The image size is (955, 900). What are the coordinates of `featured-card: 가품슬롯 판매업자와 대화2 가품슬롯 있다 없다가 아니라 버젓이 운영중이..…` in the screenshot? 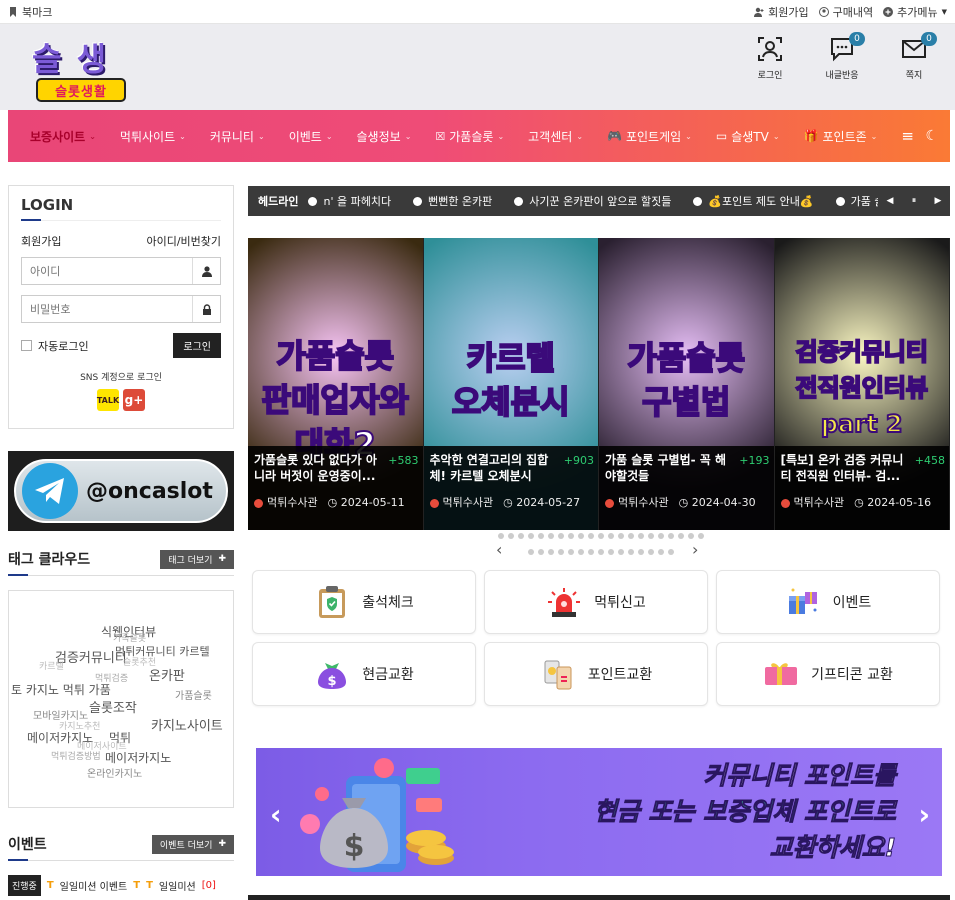 It's located at (336, 384).